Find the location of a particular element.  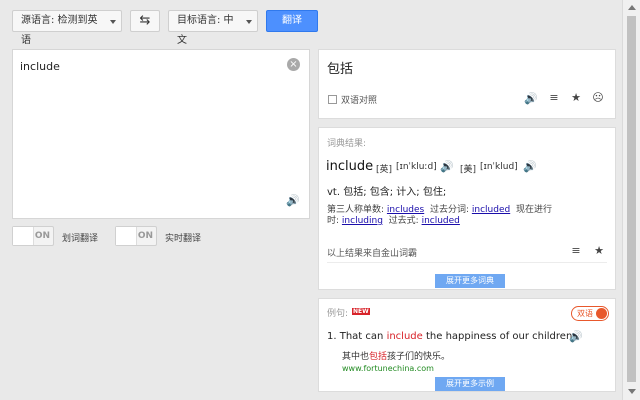

vertical-scrollbar is located at coordinates (631, 200).